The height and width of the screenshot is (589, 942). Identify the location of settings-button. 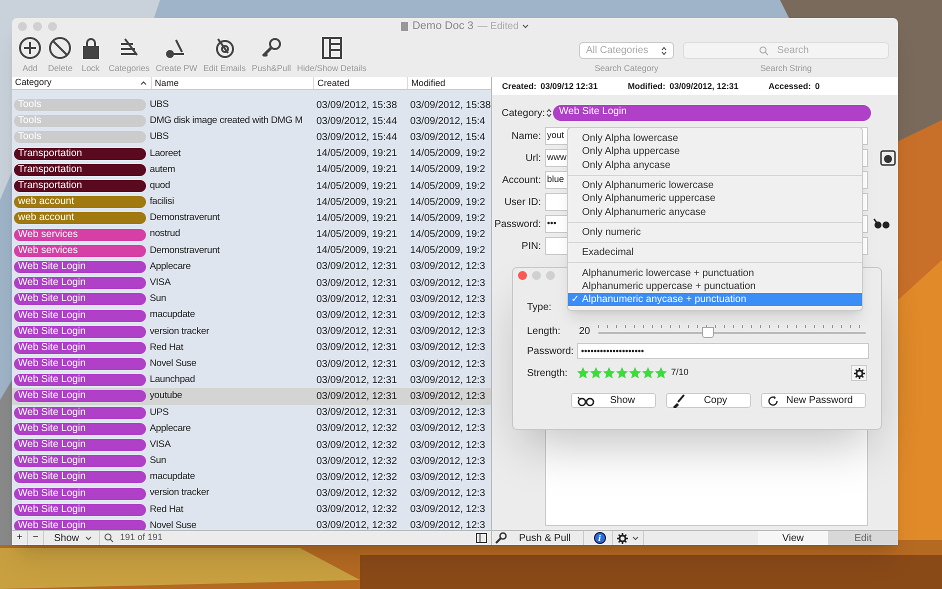
(859, 373).